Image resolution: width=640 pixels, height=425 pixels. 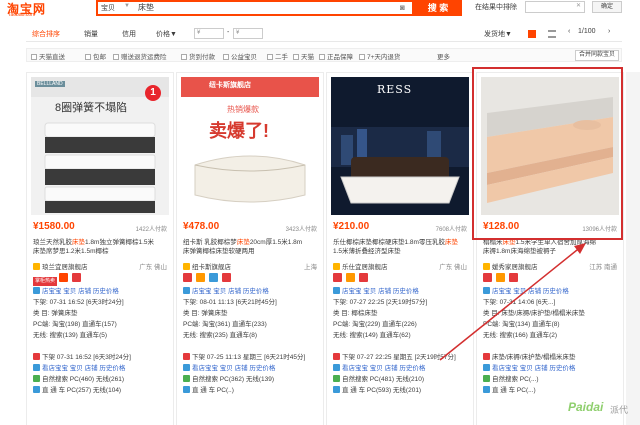 I want to click on watermark-logo: Paidai, so click(x=586, y=407).